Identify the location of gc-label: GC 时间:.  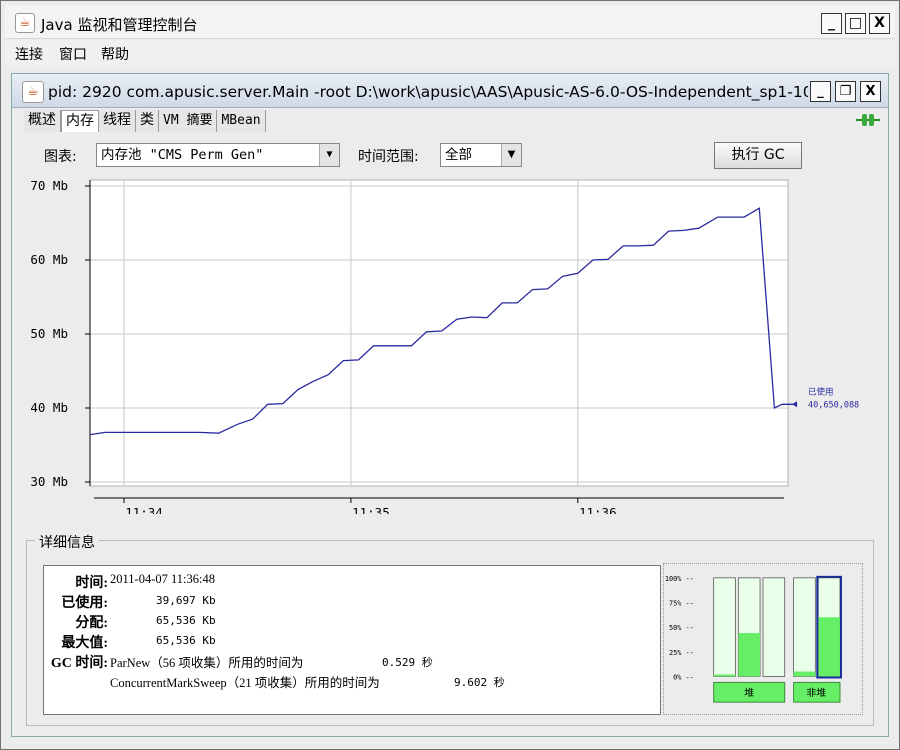
(79, 663).